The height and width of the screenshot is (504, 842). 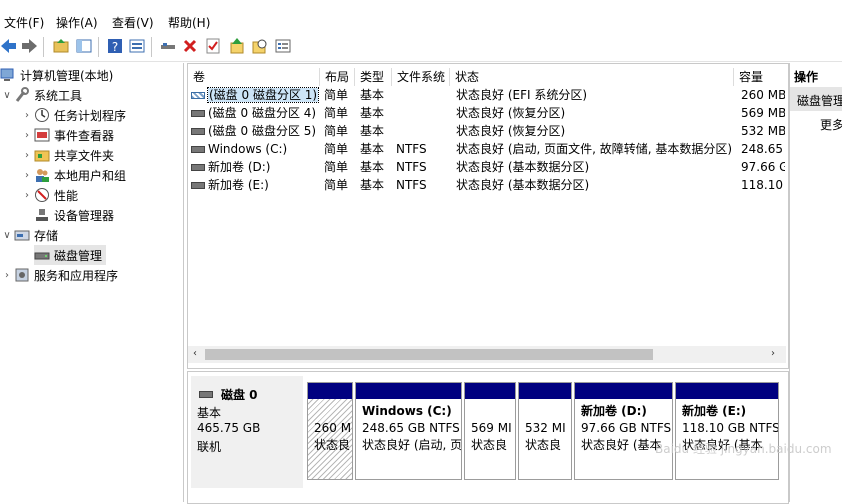 I want to click on tree-item-task-scheduler: › 任务计划程序, so click(x=73, y=115).